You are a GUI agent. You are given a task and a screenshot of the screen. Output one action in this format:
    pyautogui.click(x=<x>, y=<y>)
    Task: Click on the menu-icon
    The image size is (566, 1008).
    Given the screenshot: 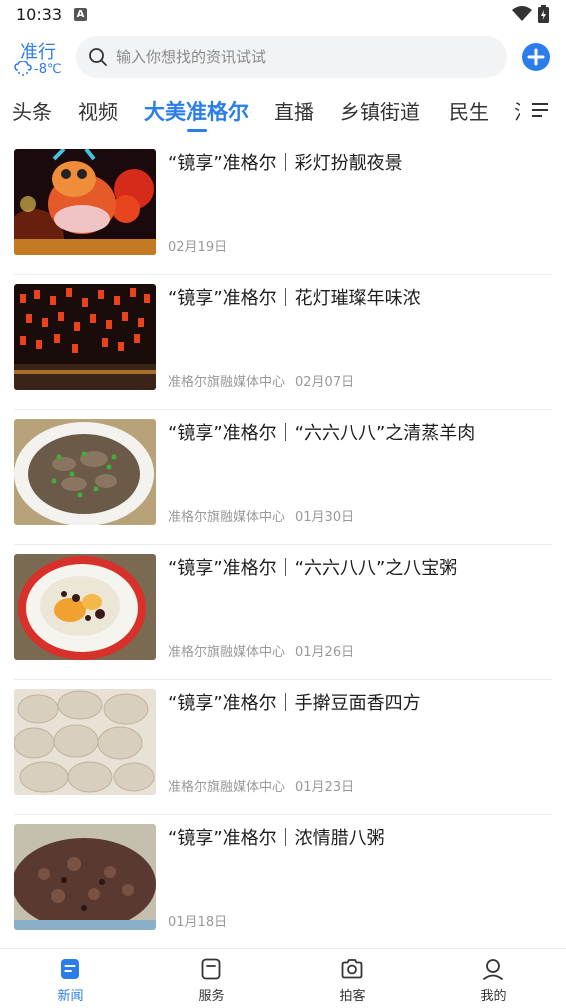 What is the action you would take?
    pyautogui.click(x=540, y=110)
    